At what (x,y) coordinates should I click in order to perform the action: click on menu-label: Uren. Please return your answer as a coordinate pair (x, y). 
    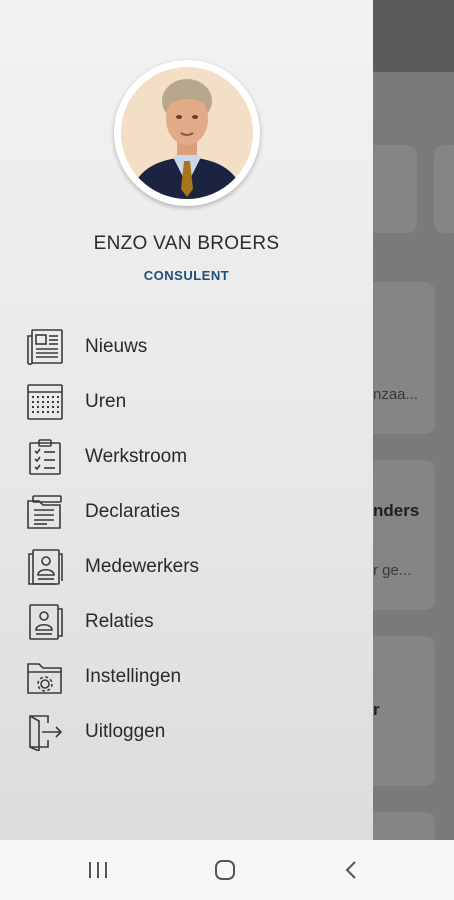
    Looking at the image, I should click on (106, 401).